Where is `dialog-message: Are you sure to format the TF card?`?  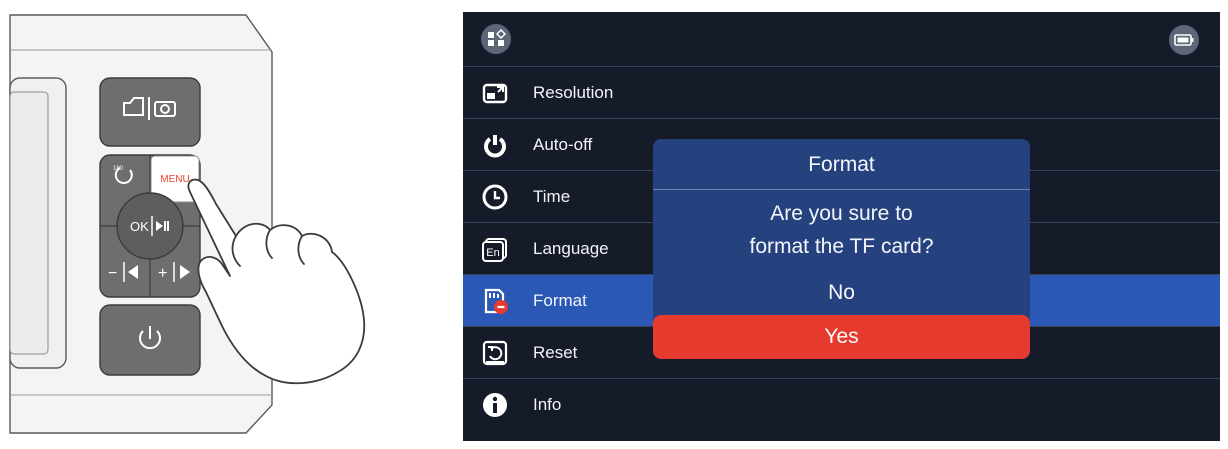
dialog-message: Are you sure to format the TF card? is located at coordinates (841, 230).